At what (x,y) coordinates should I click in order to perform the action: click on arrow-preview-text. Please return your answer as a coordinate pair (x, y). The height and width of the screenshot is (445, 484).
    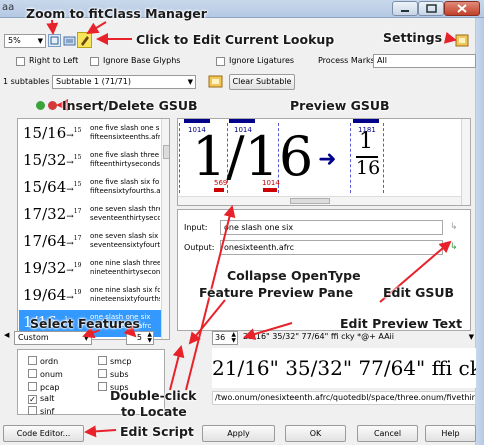
    Looking at the image, I should click on (268, 331).